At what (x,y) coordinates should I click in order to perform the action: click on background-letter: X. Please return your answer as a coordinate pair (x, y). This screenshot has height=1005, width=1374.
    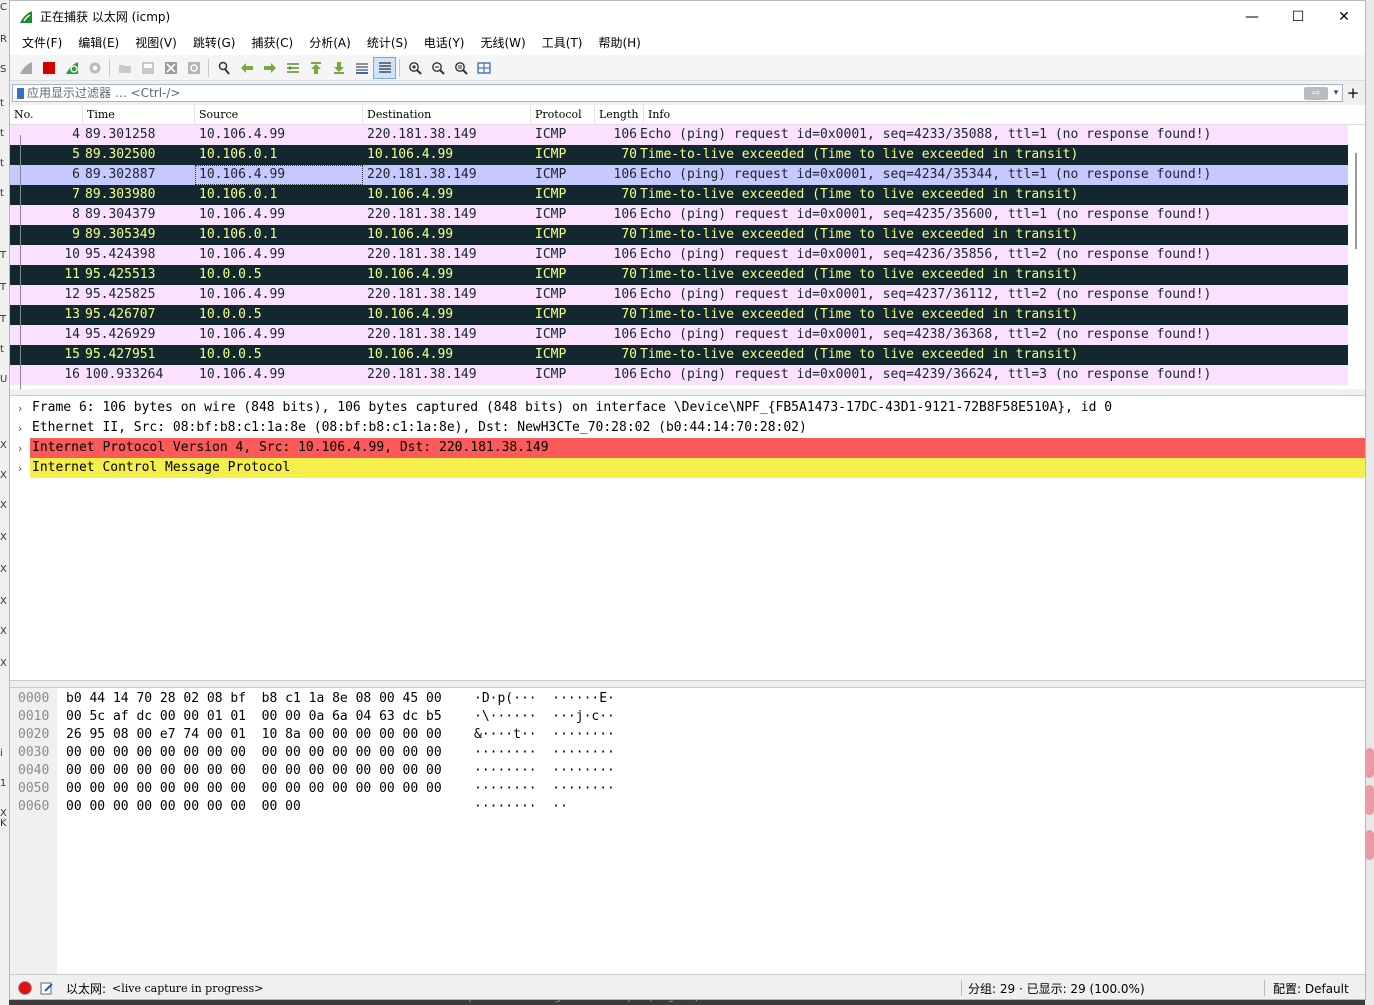
    Looking at the image, I should click on (3, 475).